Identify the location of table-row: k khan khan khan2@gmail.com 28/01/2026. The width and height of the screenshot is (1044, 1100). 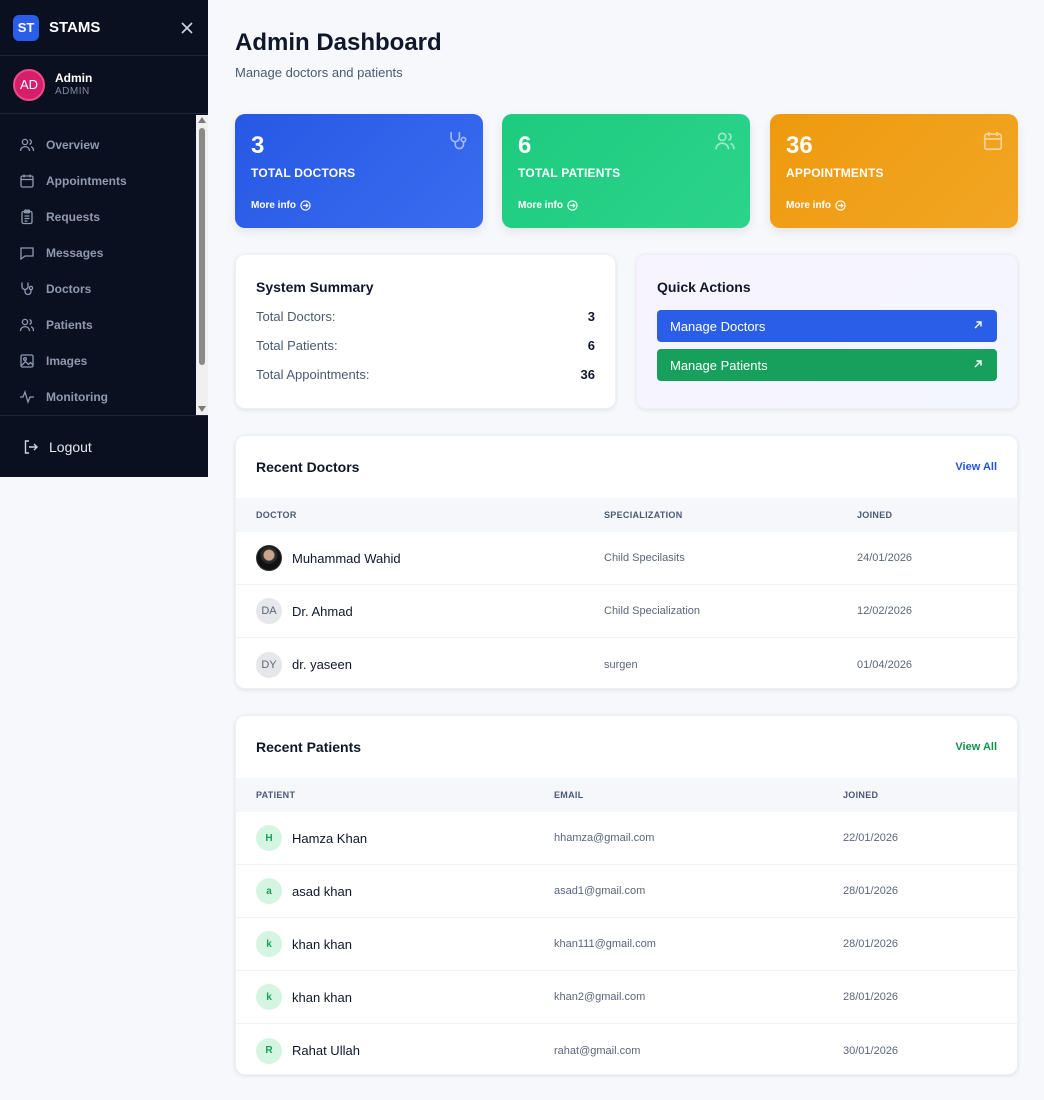
(626, 997).